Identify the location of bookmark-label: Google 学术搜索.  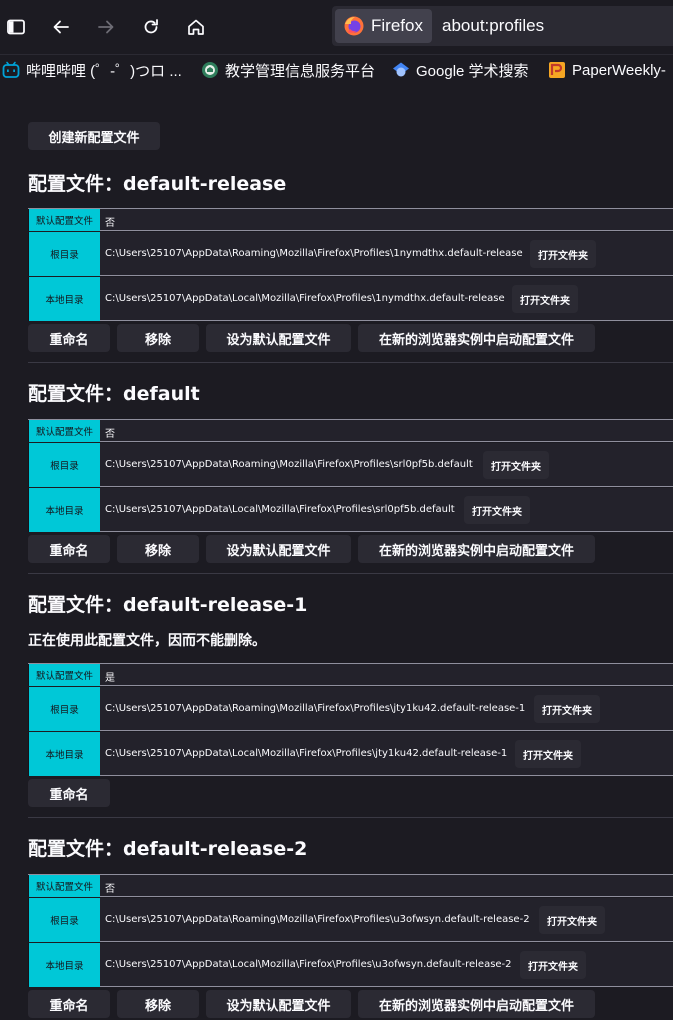
(472, 71).